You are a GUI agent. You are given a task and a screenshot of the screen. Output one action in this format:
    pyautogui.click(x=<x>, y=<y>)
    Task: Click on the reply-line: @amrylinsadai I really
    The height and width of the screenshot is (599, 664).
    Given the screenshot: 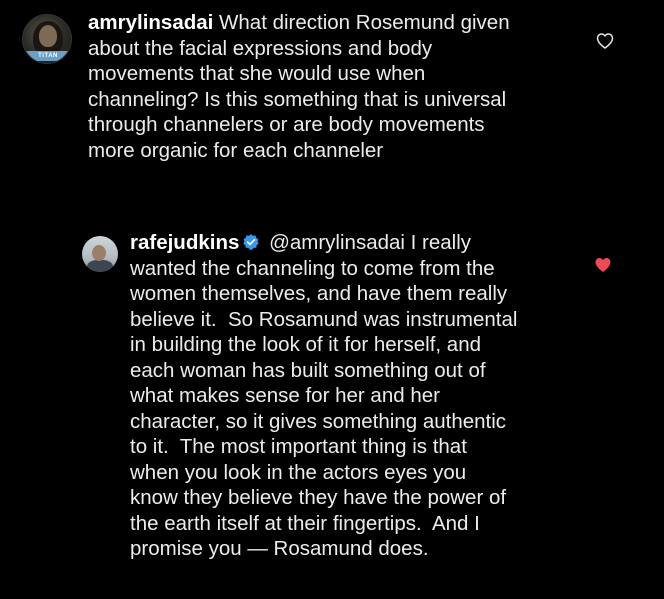 What is the action you would take?
    pyautogui.click(x=367, y=242)
    